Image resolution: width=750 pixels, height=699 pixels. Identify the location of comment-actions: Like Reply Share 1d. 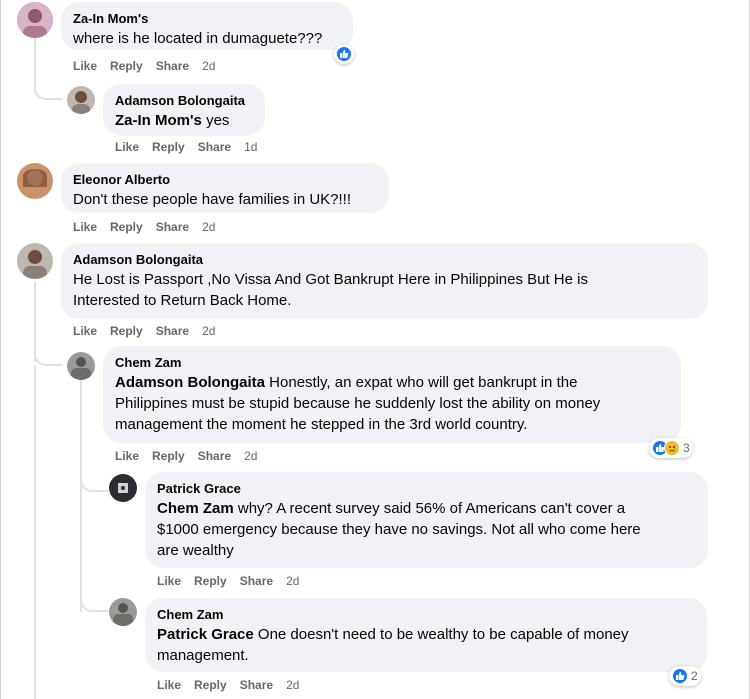
(192, 147).